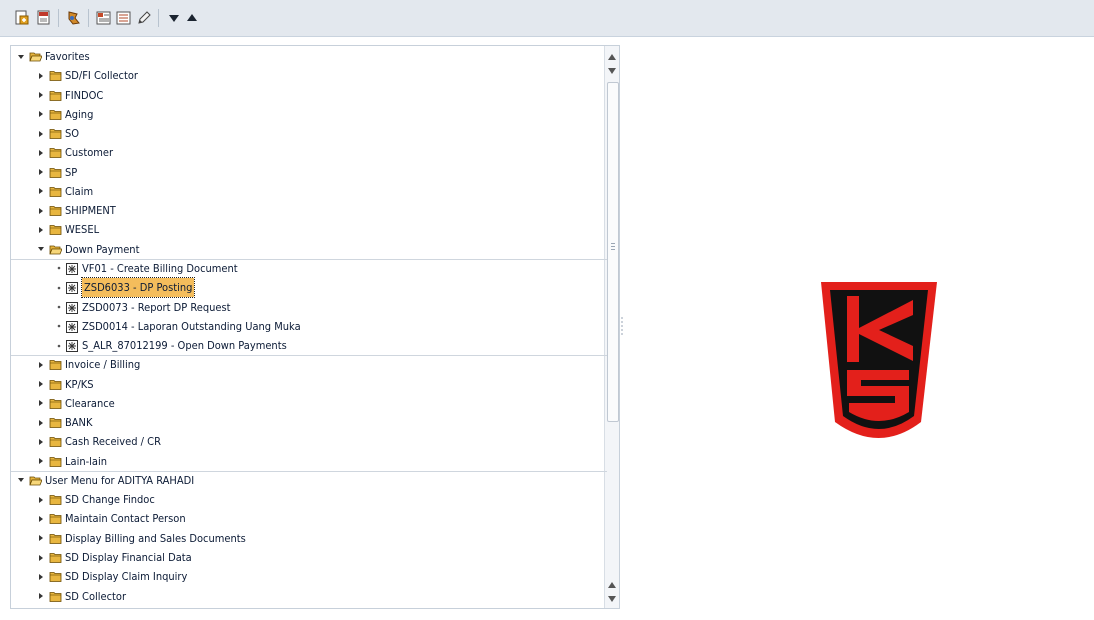  What do you see at coordinates (86, 461) in the screenshot?
I see `tree-item-label: Lain-lain` at bounding box center [86, 461].